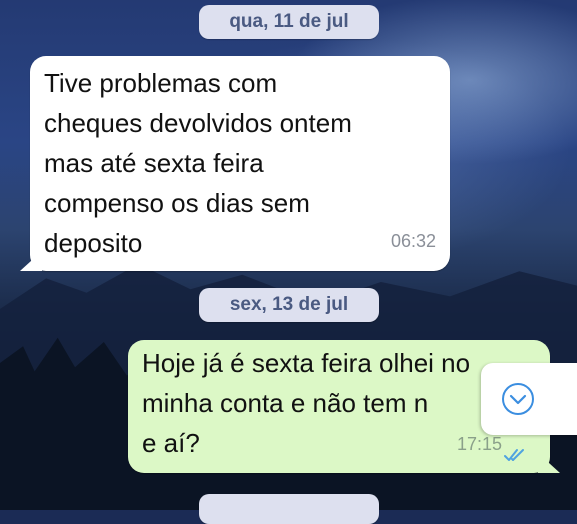  I want to click on message-time: 06:32, so click(413, 241).